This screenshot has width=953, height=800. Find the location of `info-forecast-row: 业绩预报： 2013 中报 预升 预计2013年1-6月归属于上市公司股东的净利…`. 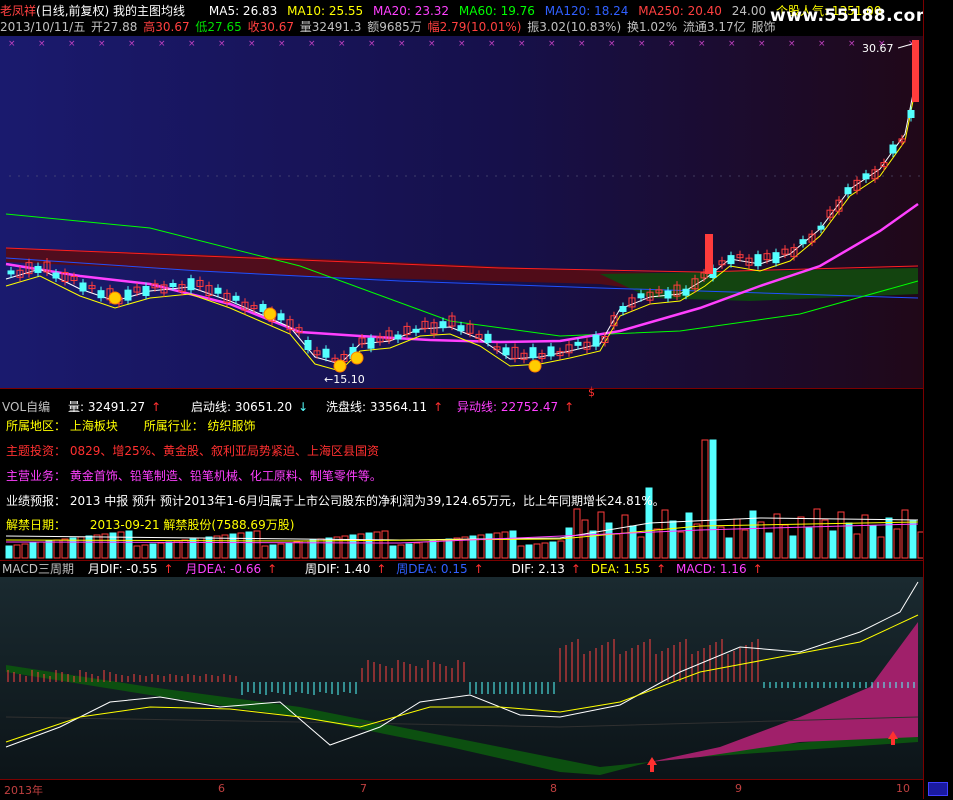

info-forecast-row: 业绩预报： 2013 中报 预升 预计2013年1-6月归属于上市公司股东的净利… is located at coordinates (335, 501).